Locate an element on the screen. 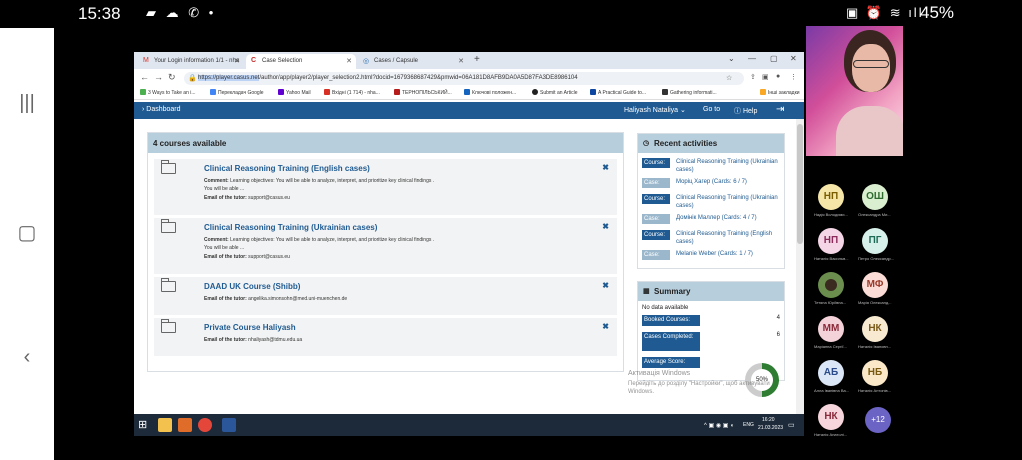 The height and width of the screenshot is (460, 1022). recent-activity-item: Case: Melanie Weber (Cards: 1 / 7) is located at coordinates (712, 256).